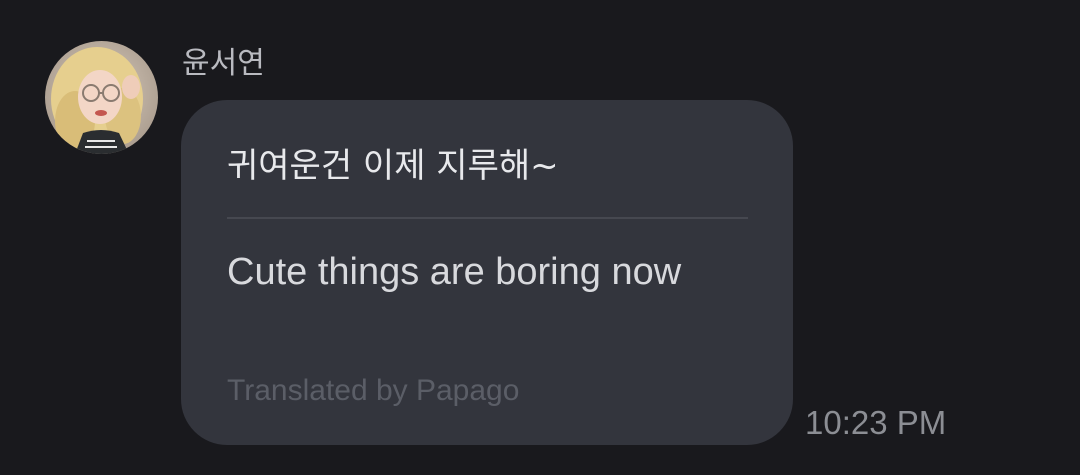  What do you see at coordinates (876, 422) in the screenshot?
I see `message-timestamp: 10:23 PM` at bounding box center [876, 422].